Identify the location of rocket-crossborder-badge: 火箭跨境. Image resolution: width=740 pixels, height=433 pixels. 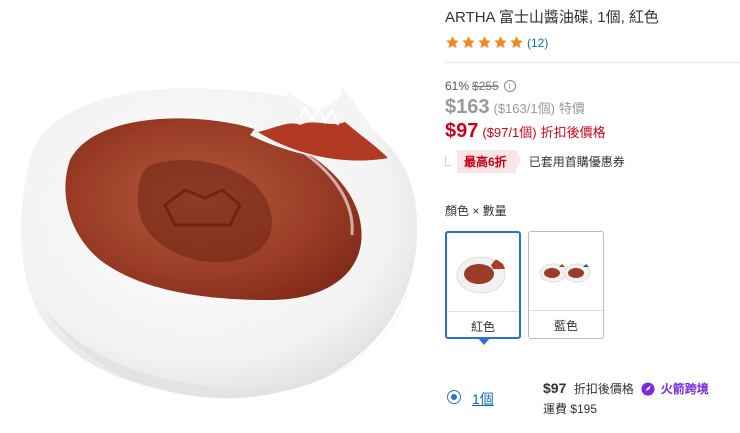
(684, 389).